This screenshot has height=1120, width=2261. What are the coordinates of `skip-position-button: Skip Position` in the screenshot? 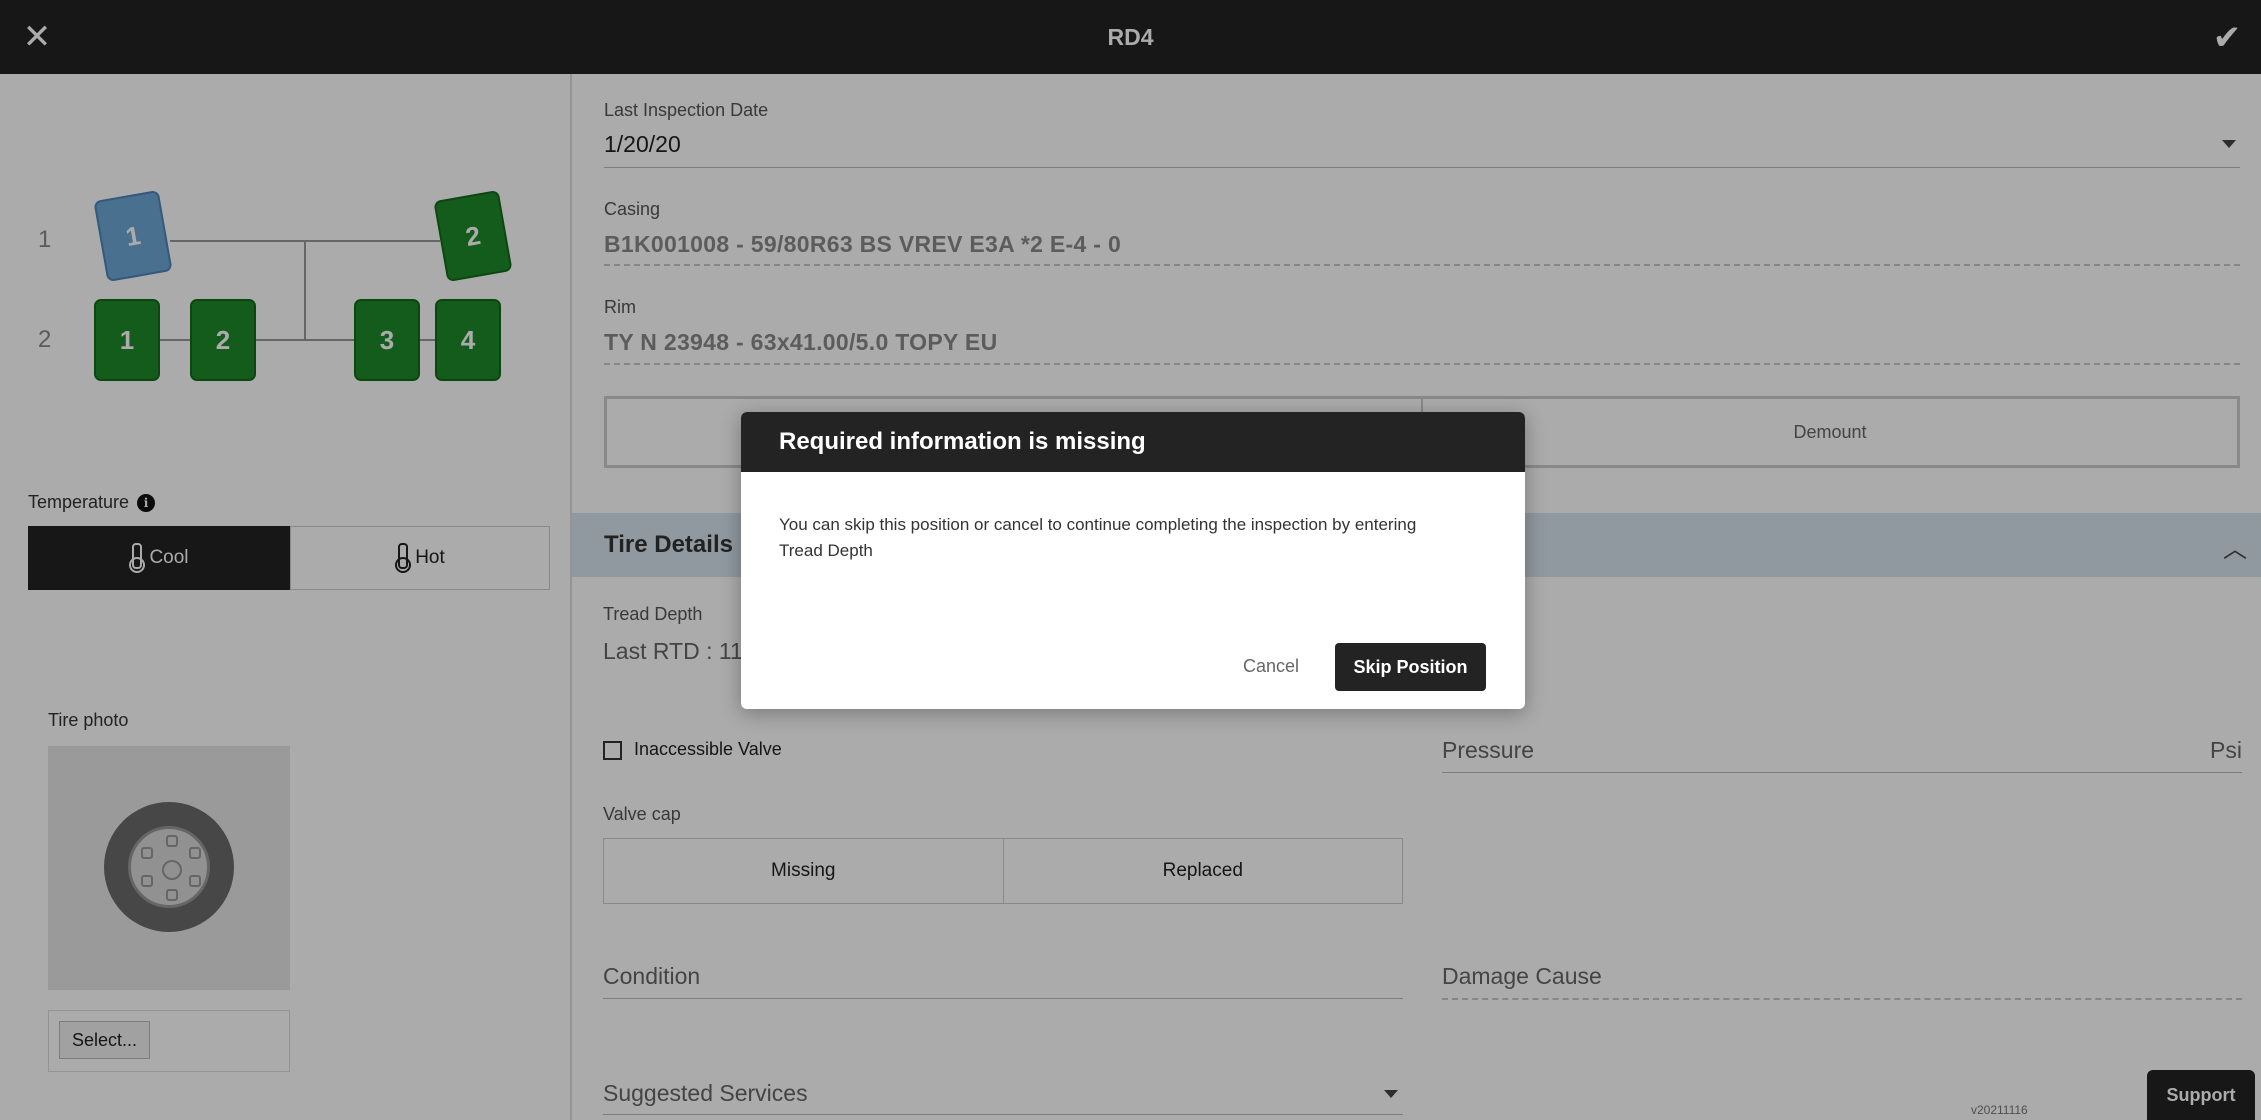 It's located at (1410, 667).